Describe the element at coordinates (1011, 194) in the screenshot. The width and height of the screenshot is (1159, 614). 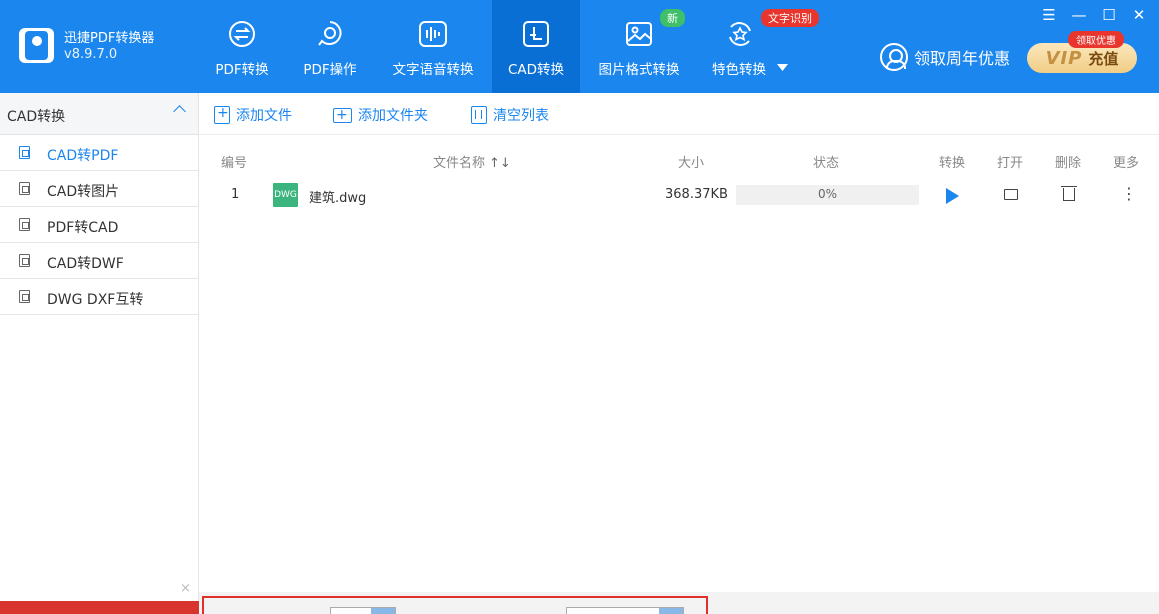
I see `folder-open-icon` at that location.